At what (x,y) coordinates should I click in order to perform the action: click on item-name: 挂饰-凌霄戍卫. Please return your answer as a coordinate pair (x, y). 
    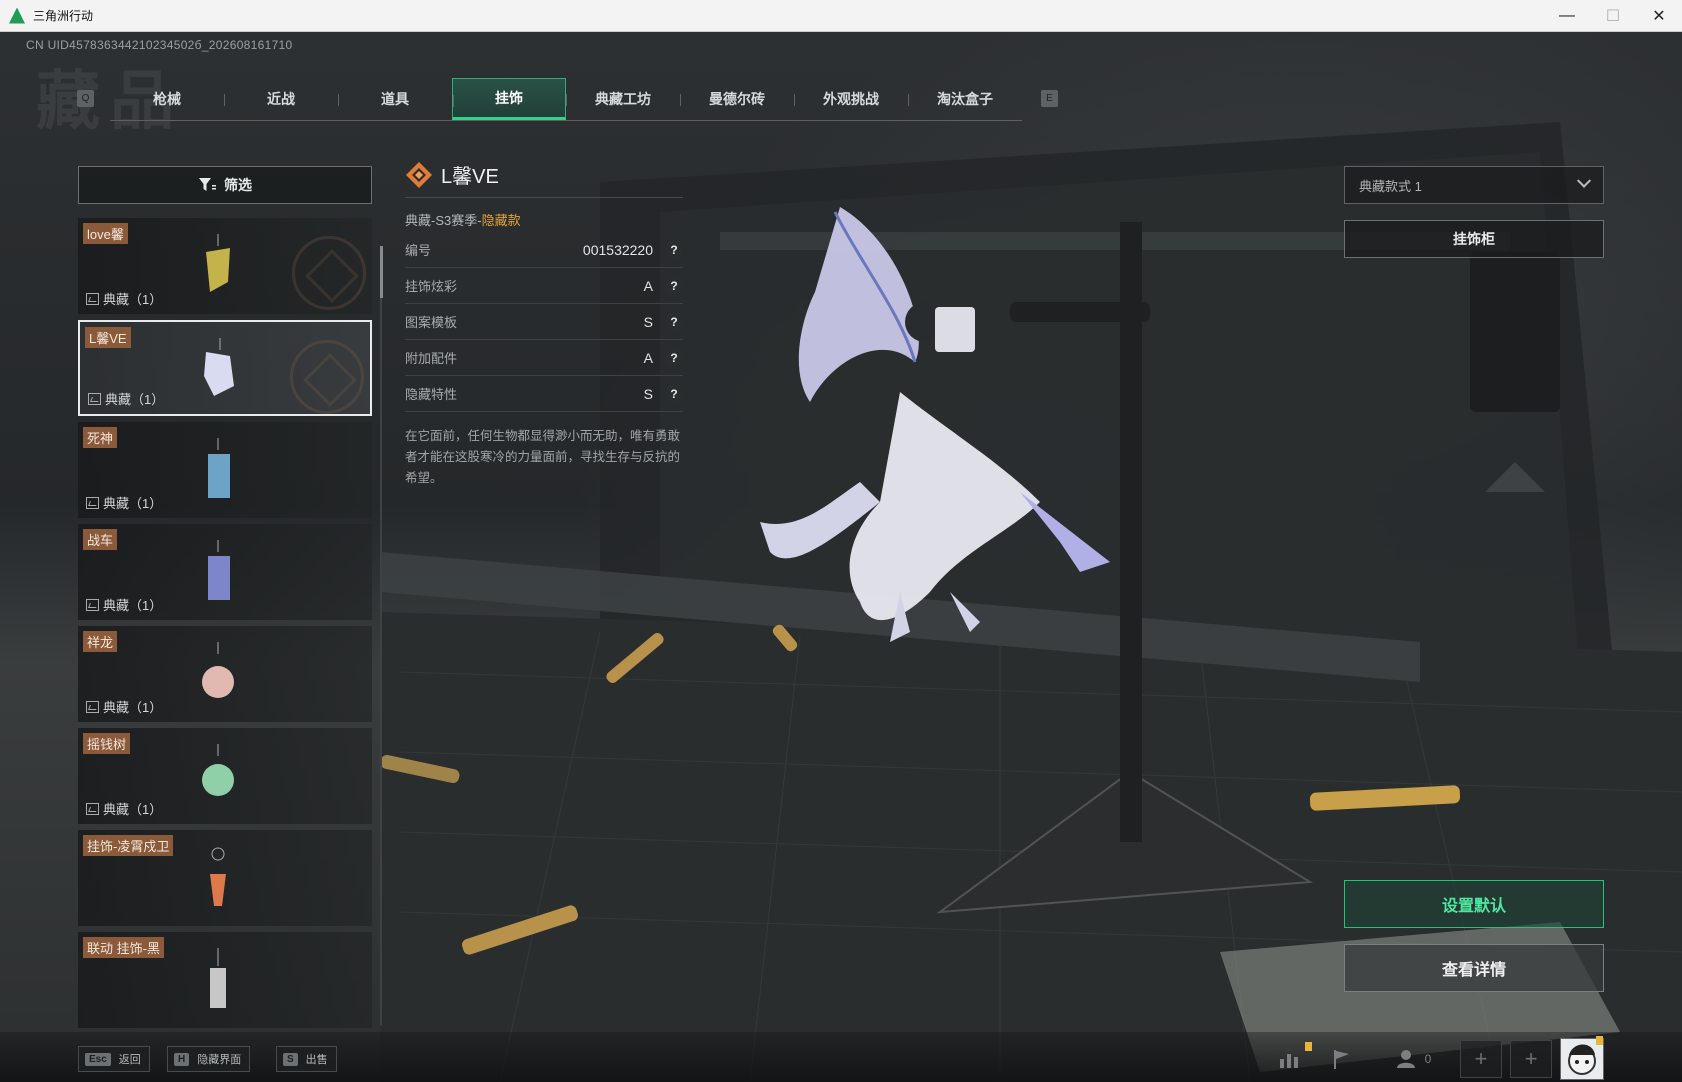
    Looking at the image, I should click on (128, 845).